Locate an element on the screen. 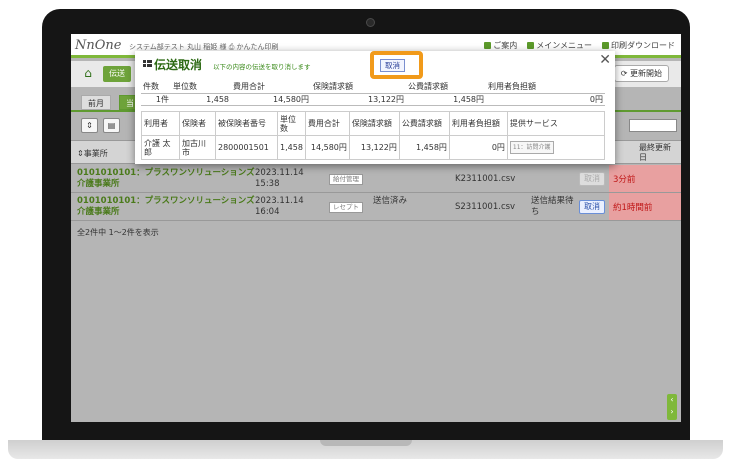 Image resolution: width=731 pixels, height=459 pixels. detail-header: 公費請求額 is located at coordinates (424, 123).